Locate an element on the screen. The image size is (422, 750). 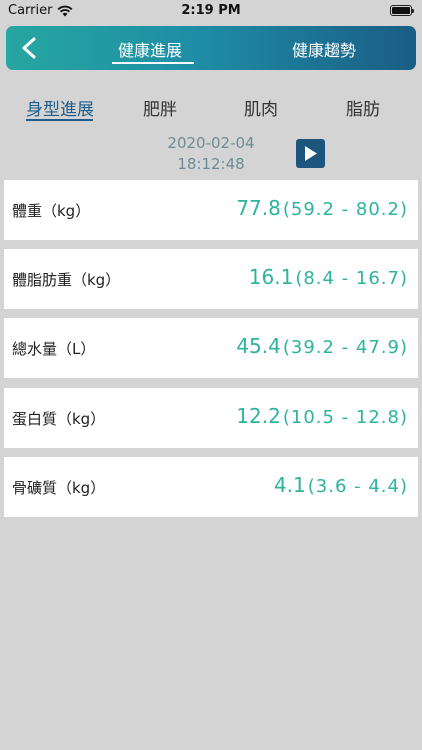
metric-label: 骨礦質（kg） is located at coordinates (59, 488).